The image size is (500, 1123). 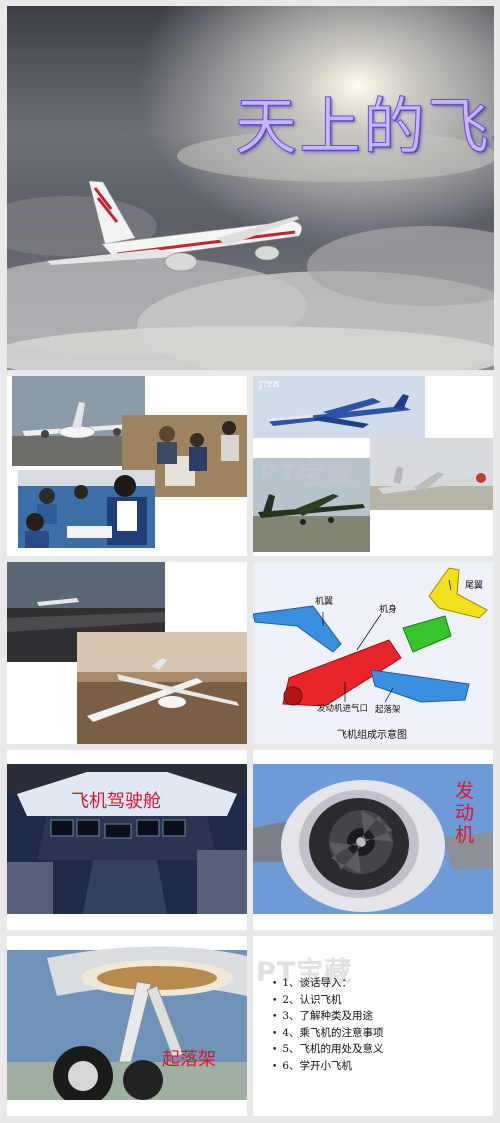 What do you see at coordinates (127, 1031) in the screenshot?
I see `landing-gear-photo` at bounding box center [127, 1031].